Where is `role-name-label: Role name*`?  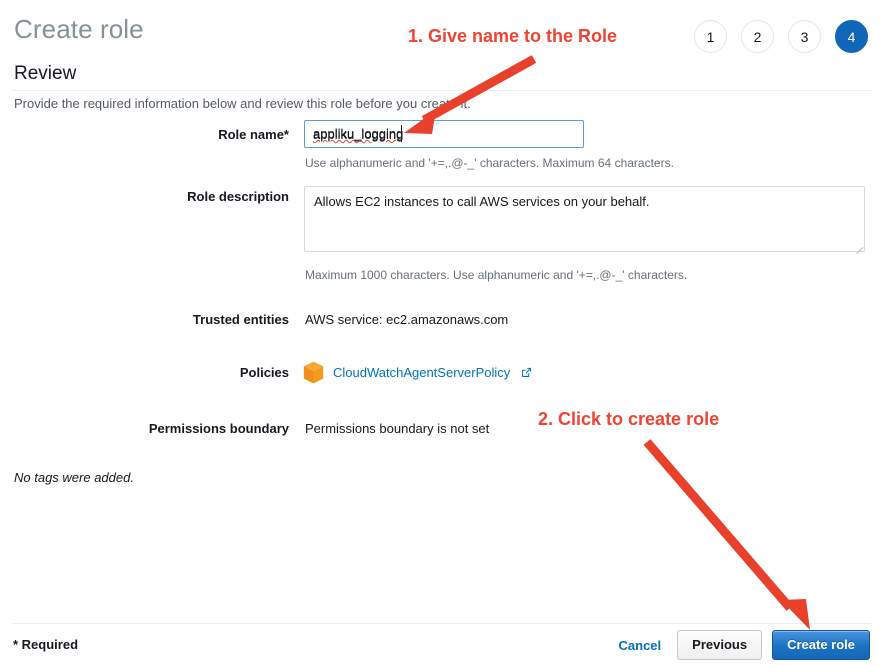 role-name-label: Role name* is located at coordinates (253, 134).